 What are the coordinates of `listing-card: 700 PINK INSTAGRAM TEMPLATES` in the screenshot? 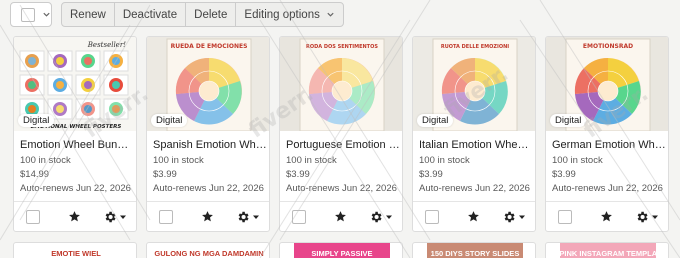 It's located at (607, 250).